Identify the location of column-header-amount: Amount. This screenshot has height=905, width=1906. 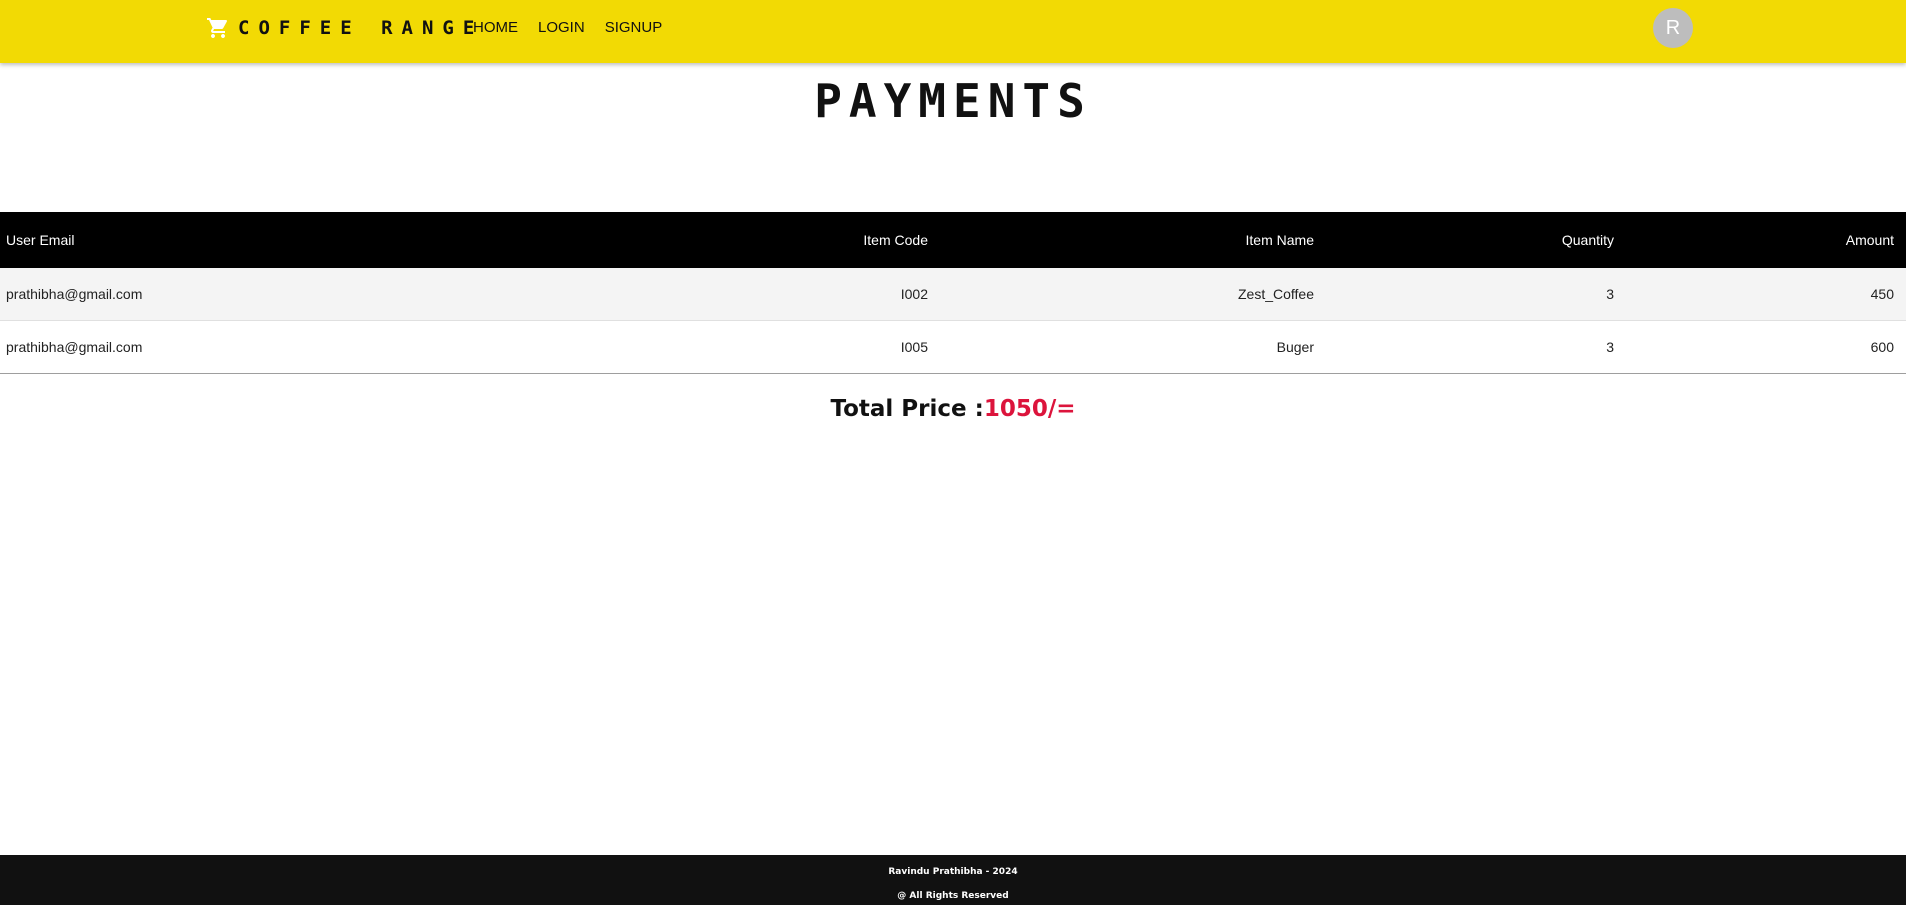
(1766, 240).